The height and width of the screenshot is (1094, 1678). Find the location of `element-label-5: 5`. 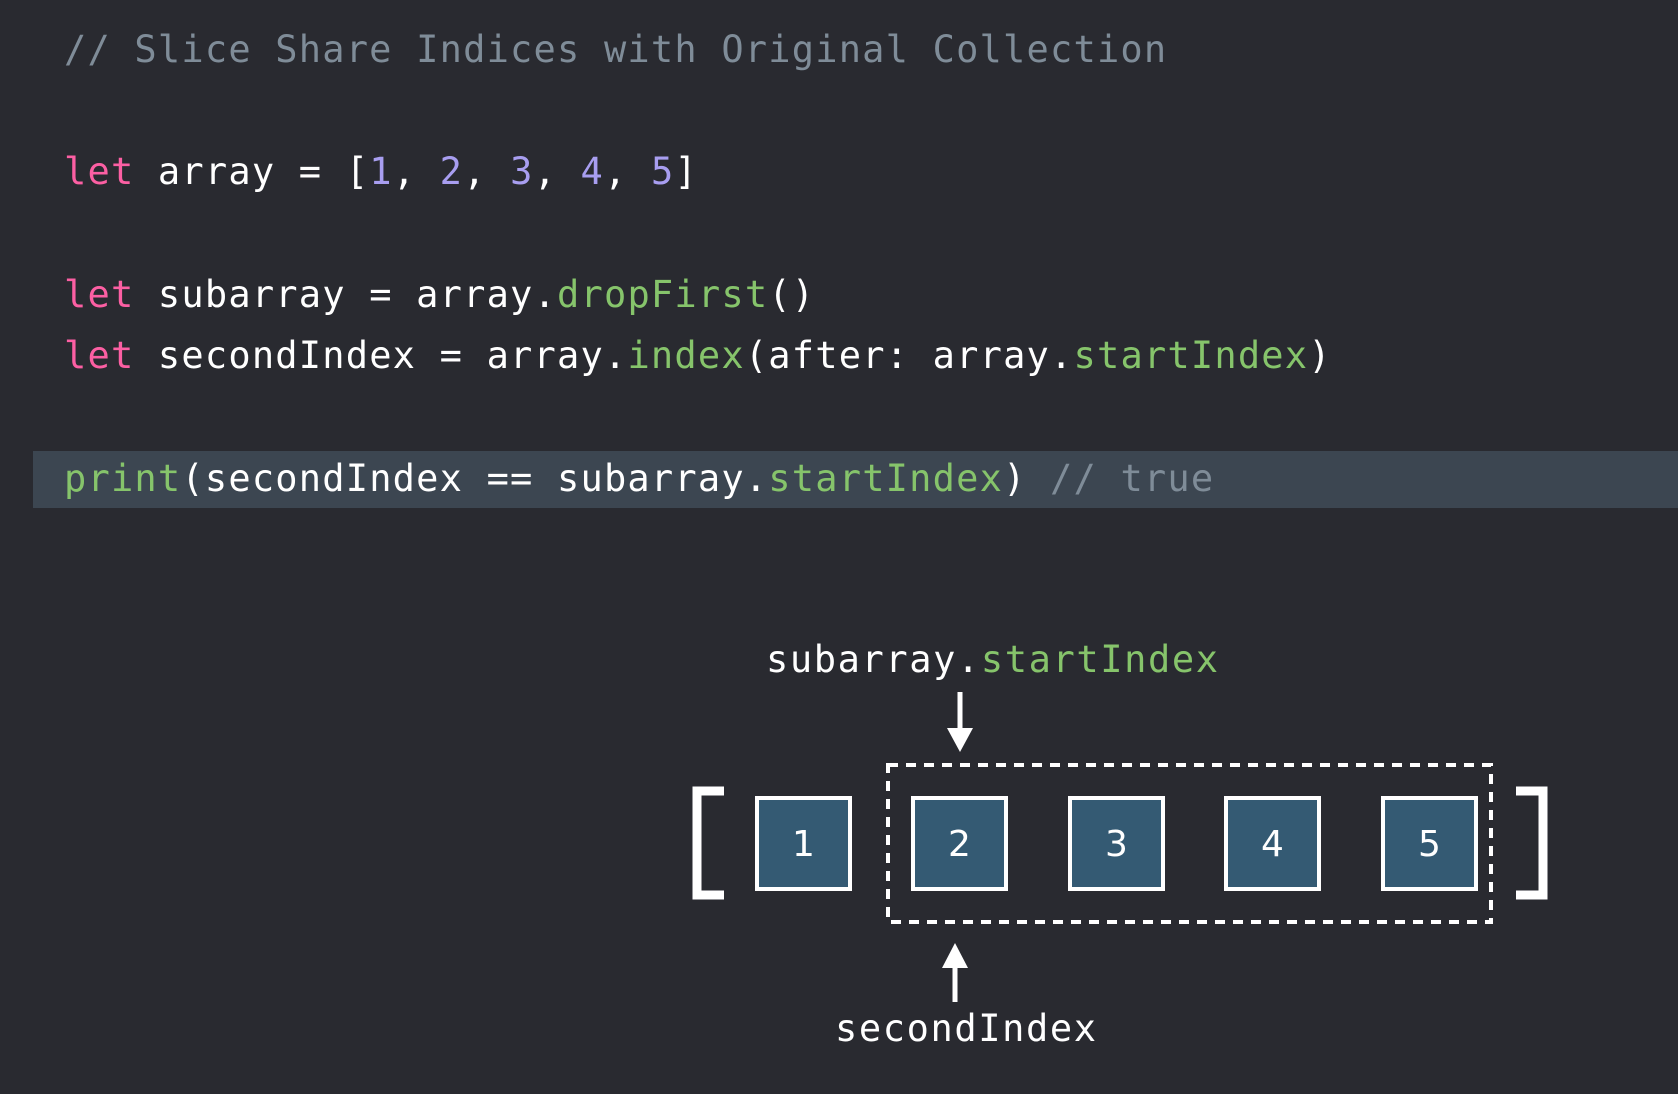

element-label-5: 5 is located at coordinates (1429, 844).